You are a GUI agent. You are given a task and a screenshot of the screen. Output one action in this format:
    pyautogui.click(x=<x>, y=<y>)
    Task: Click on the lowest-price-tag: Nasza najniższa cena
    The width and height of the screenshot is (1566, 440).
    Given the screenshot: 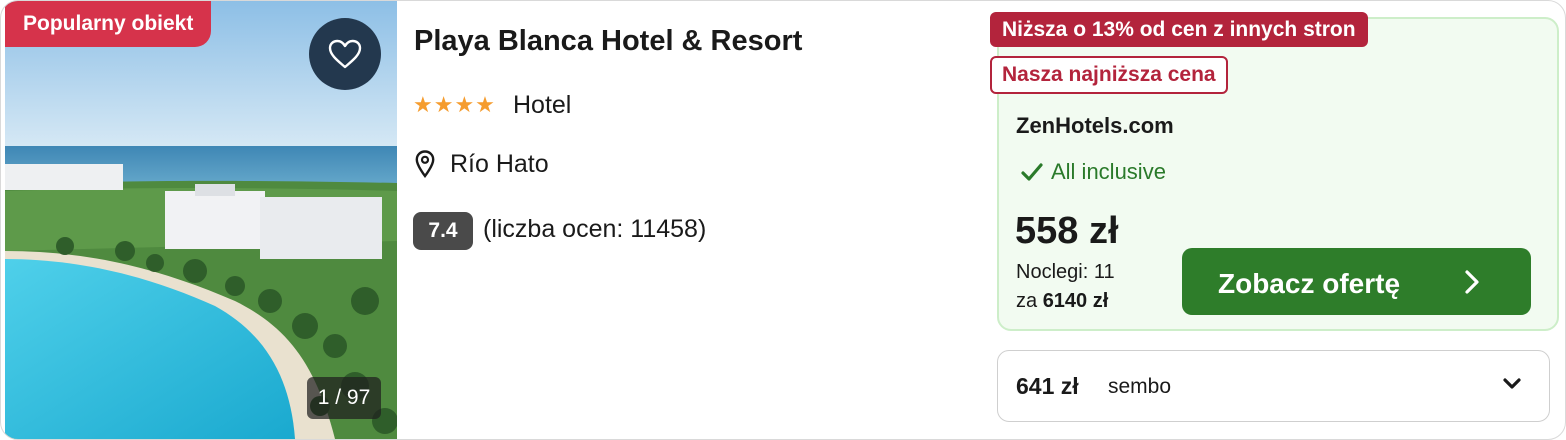 What is the action you would take?
    pyautogui.click(x=1109, y=75)
    